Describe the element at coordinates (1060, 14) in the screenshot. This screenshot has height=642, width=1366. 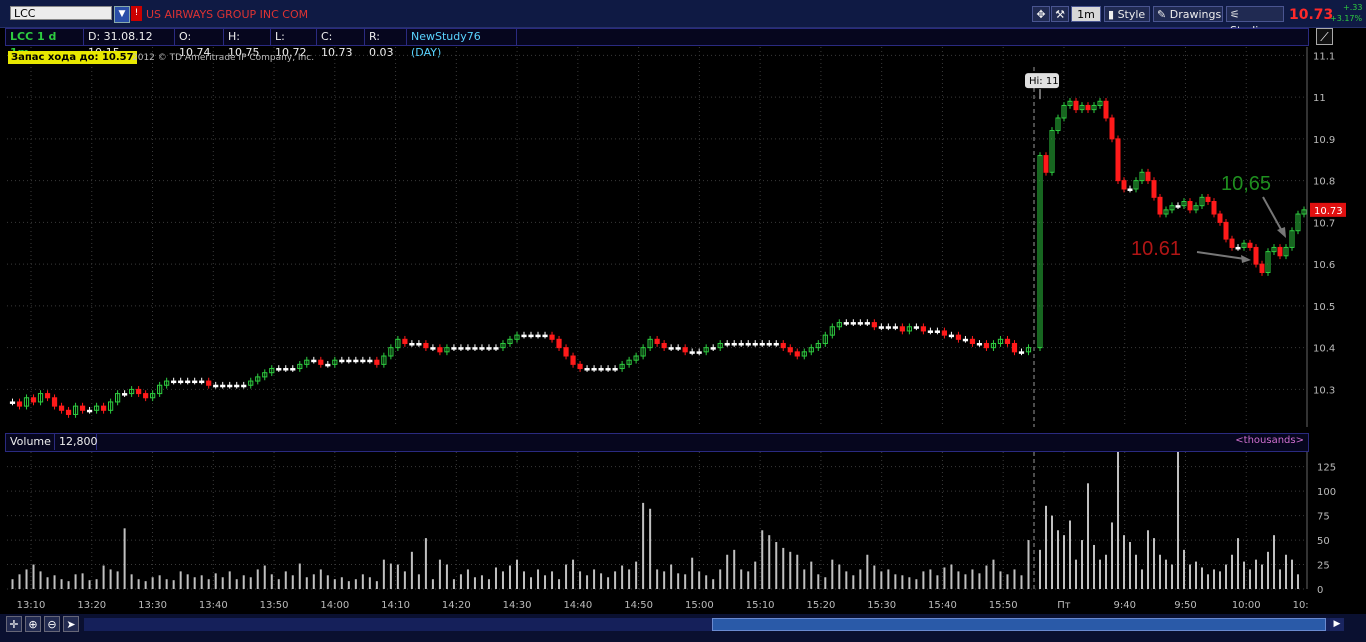
I see `wrench-icon: ⚒` at that location.